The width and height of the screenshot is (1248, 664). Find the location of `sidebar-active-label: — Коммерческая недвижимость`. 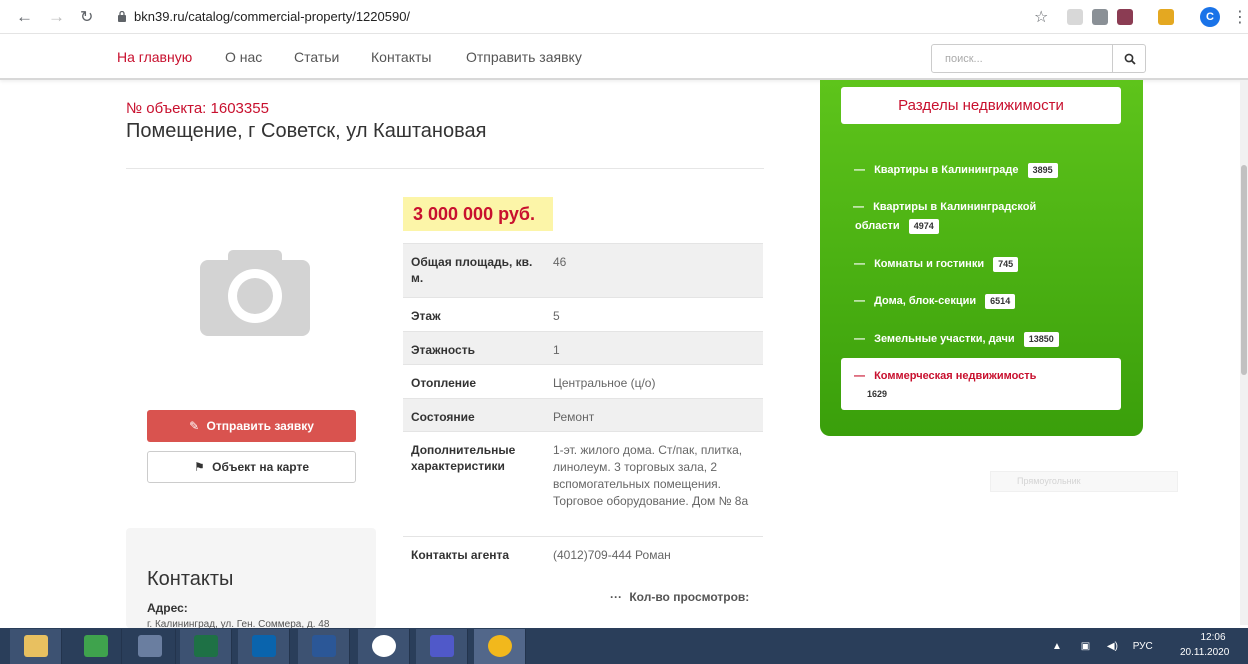

sidebar-active-label: — Коммерческая недвижимость is located at coordinates (945, 376).